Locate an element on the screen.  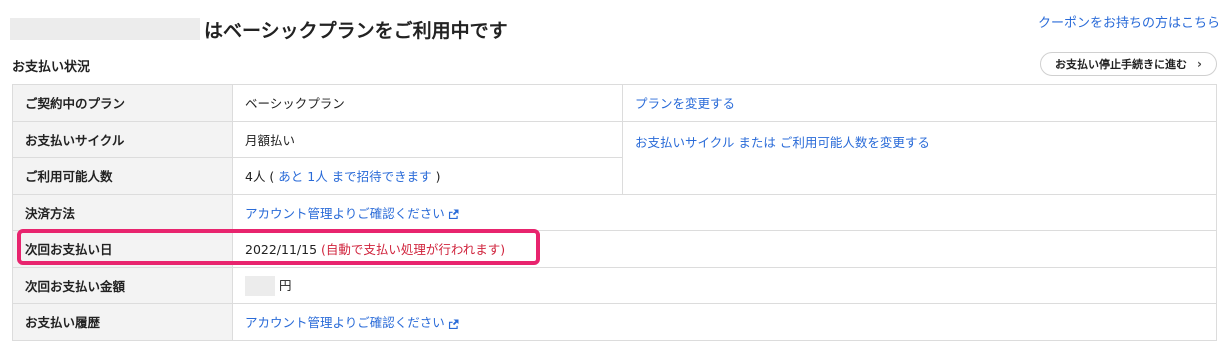
row-value-next-date: 2022/11/15 (自動で支払い処理が行われます) is located at coordinates (724, 249).